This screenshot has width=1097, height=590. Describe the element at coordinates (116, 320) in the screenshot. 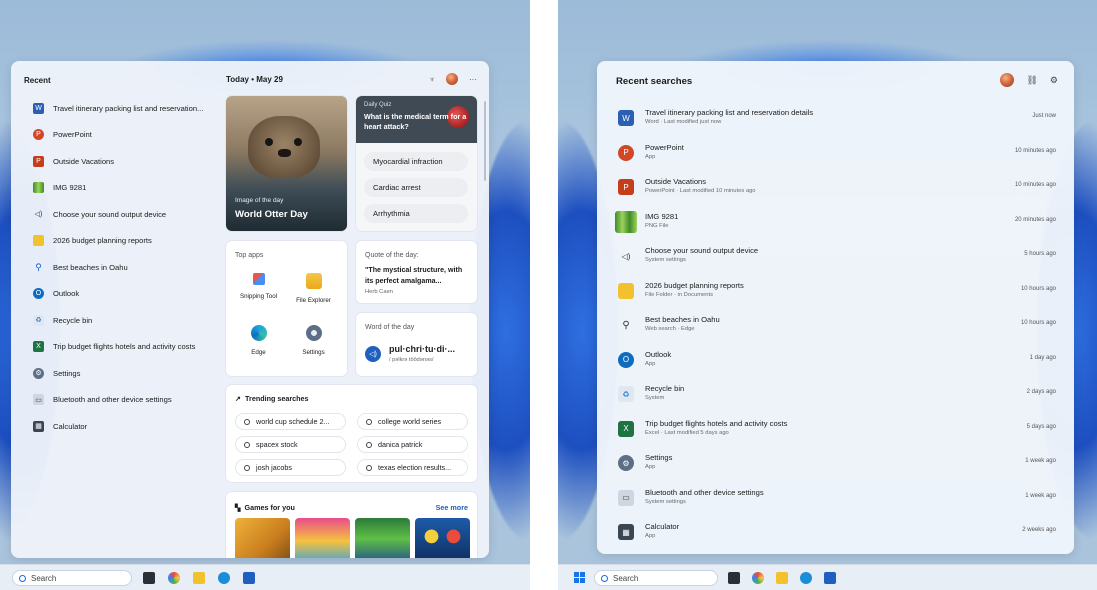

I see `recent-item: ♻ Recycle bin` at that location.